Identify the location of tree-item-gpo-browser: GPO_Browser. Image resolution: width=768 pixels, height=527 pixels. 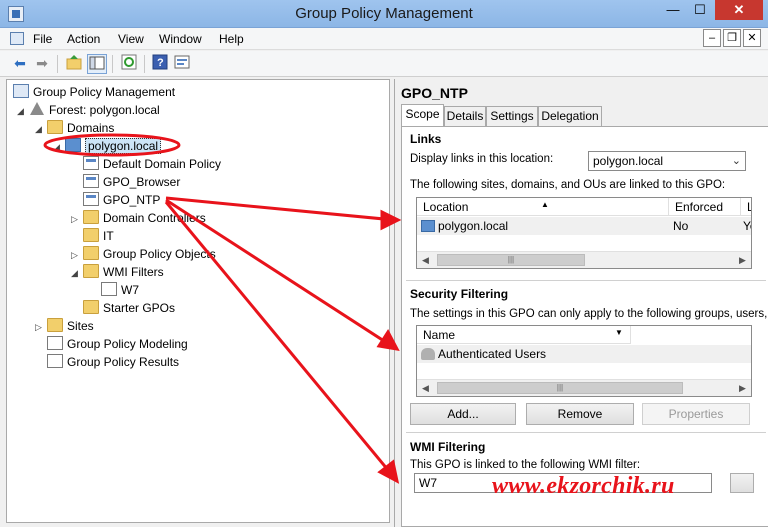
(131, 182).